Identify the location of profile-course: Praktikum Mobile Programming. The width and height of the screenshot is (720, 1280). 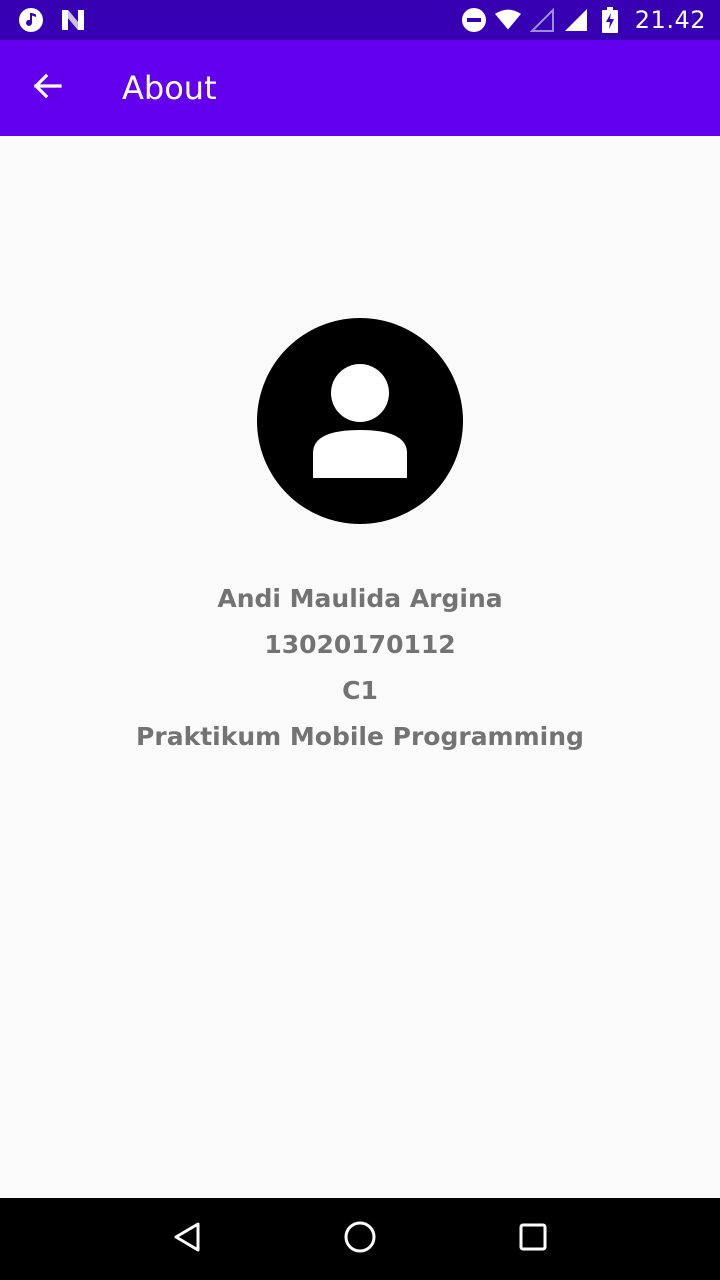
(360, 736).